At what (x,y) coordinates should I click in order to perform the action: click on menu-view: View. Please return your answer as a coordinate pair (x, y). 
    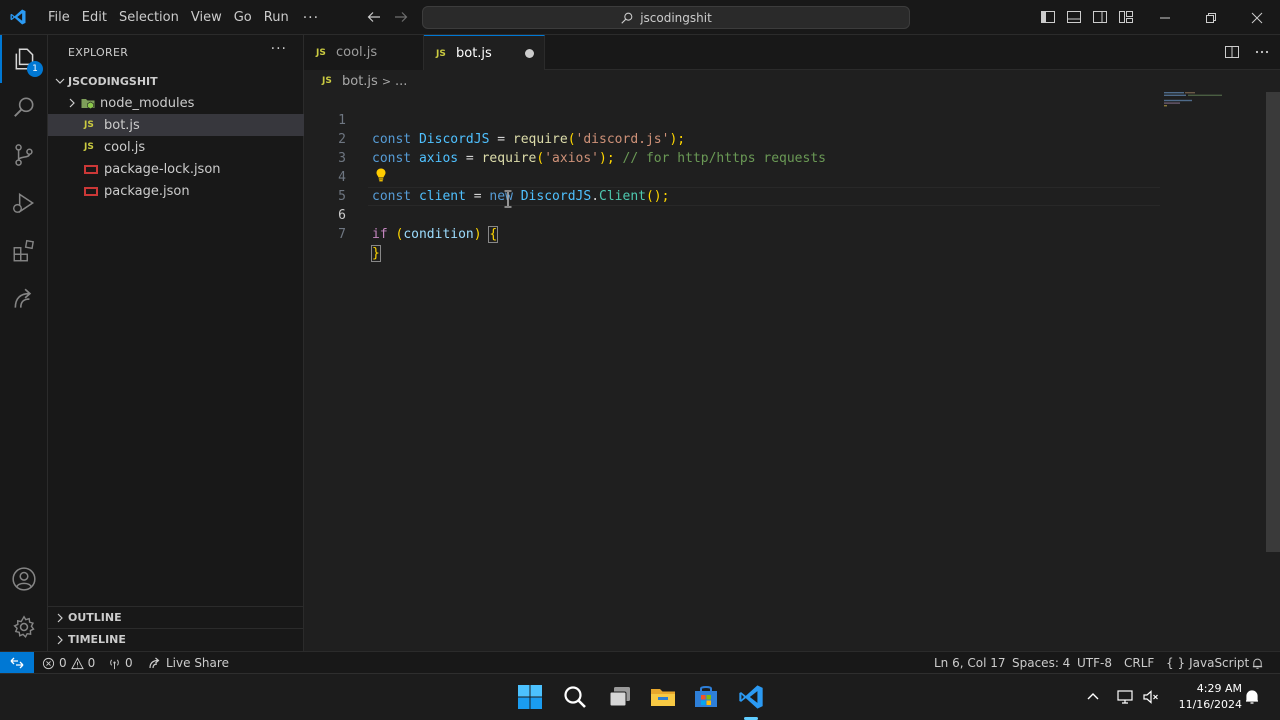
    Looking at the image, I should click on (206, 18).